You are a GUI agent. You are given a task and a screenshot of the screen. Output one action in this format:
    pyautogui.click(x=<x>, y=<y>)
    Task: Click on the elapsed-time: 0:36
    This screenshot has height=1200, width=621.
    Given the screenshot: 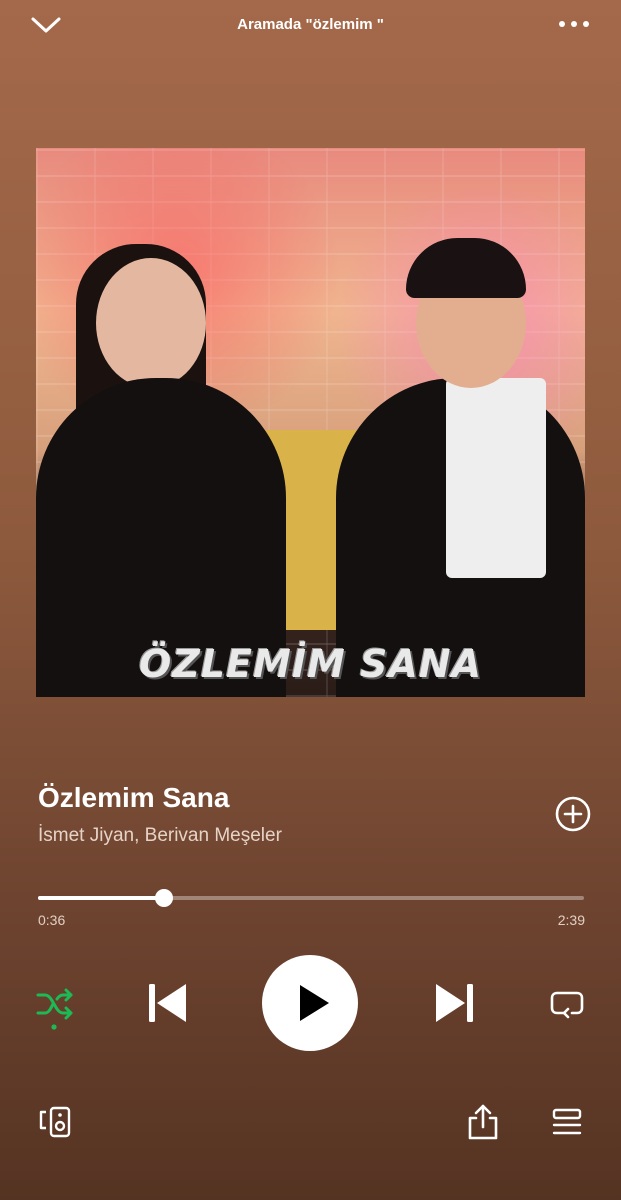 What is the action you would take?
    pyautogui.click(x=52, y=920)
    